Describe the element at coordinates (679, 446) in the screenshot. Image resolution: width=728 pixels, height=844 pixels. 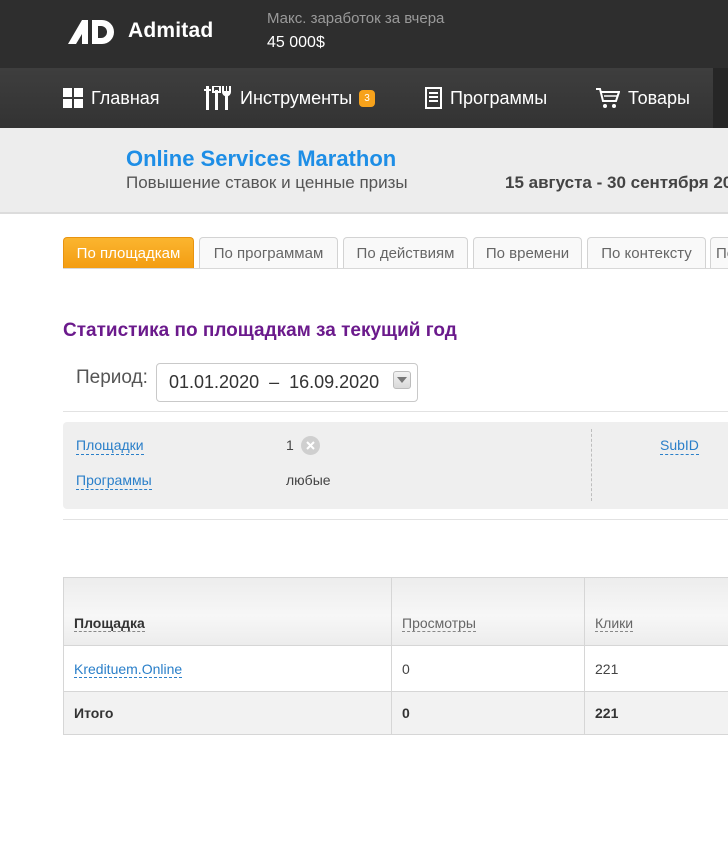
I see `filter-subid-link: SubID` at that location.